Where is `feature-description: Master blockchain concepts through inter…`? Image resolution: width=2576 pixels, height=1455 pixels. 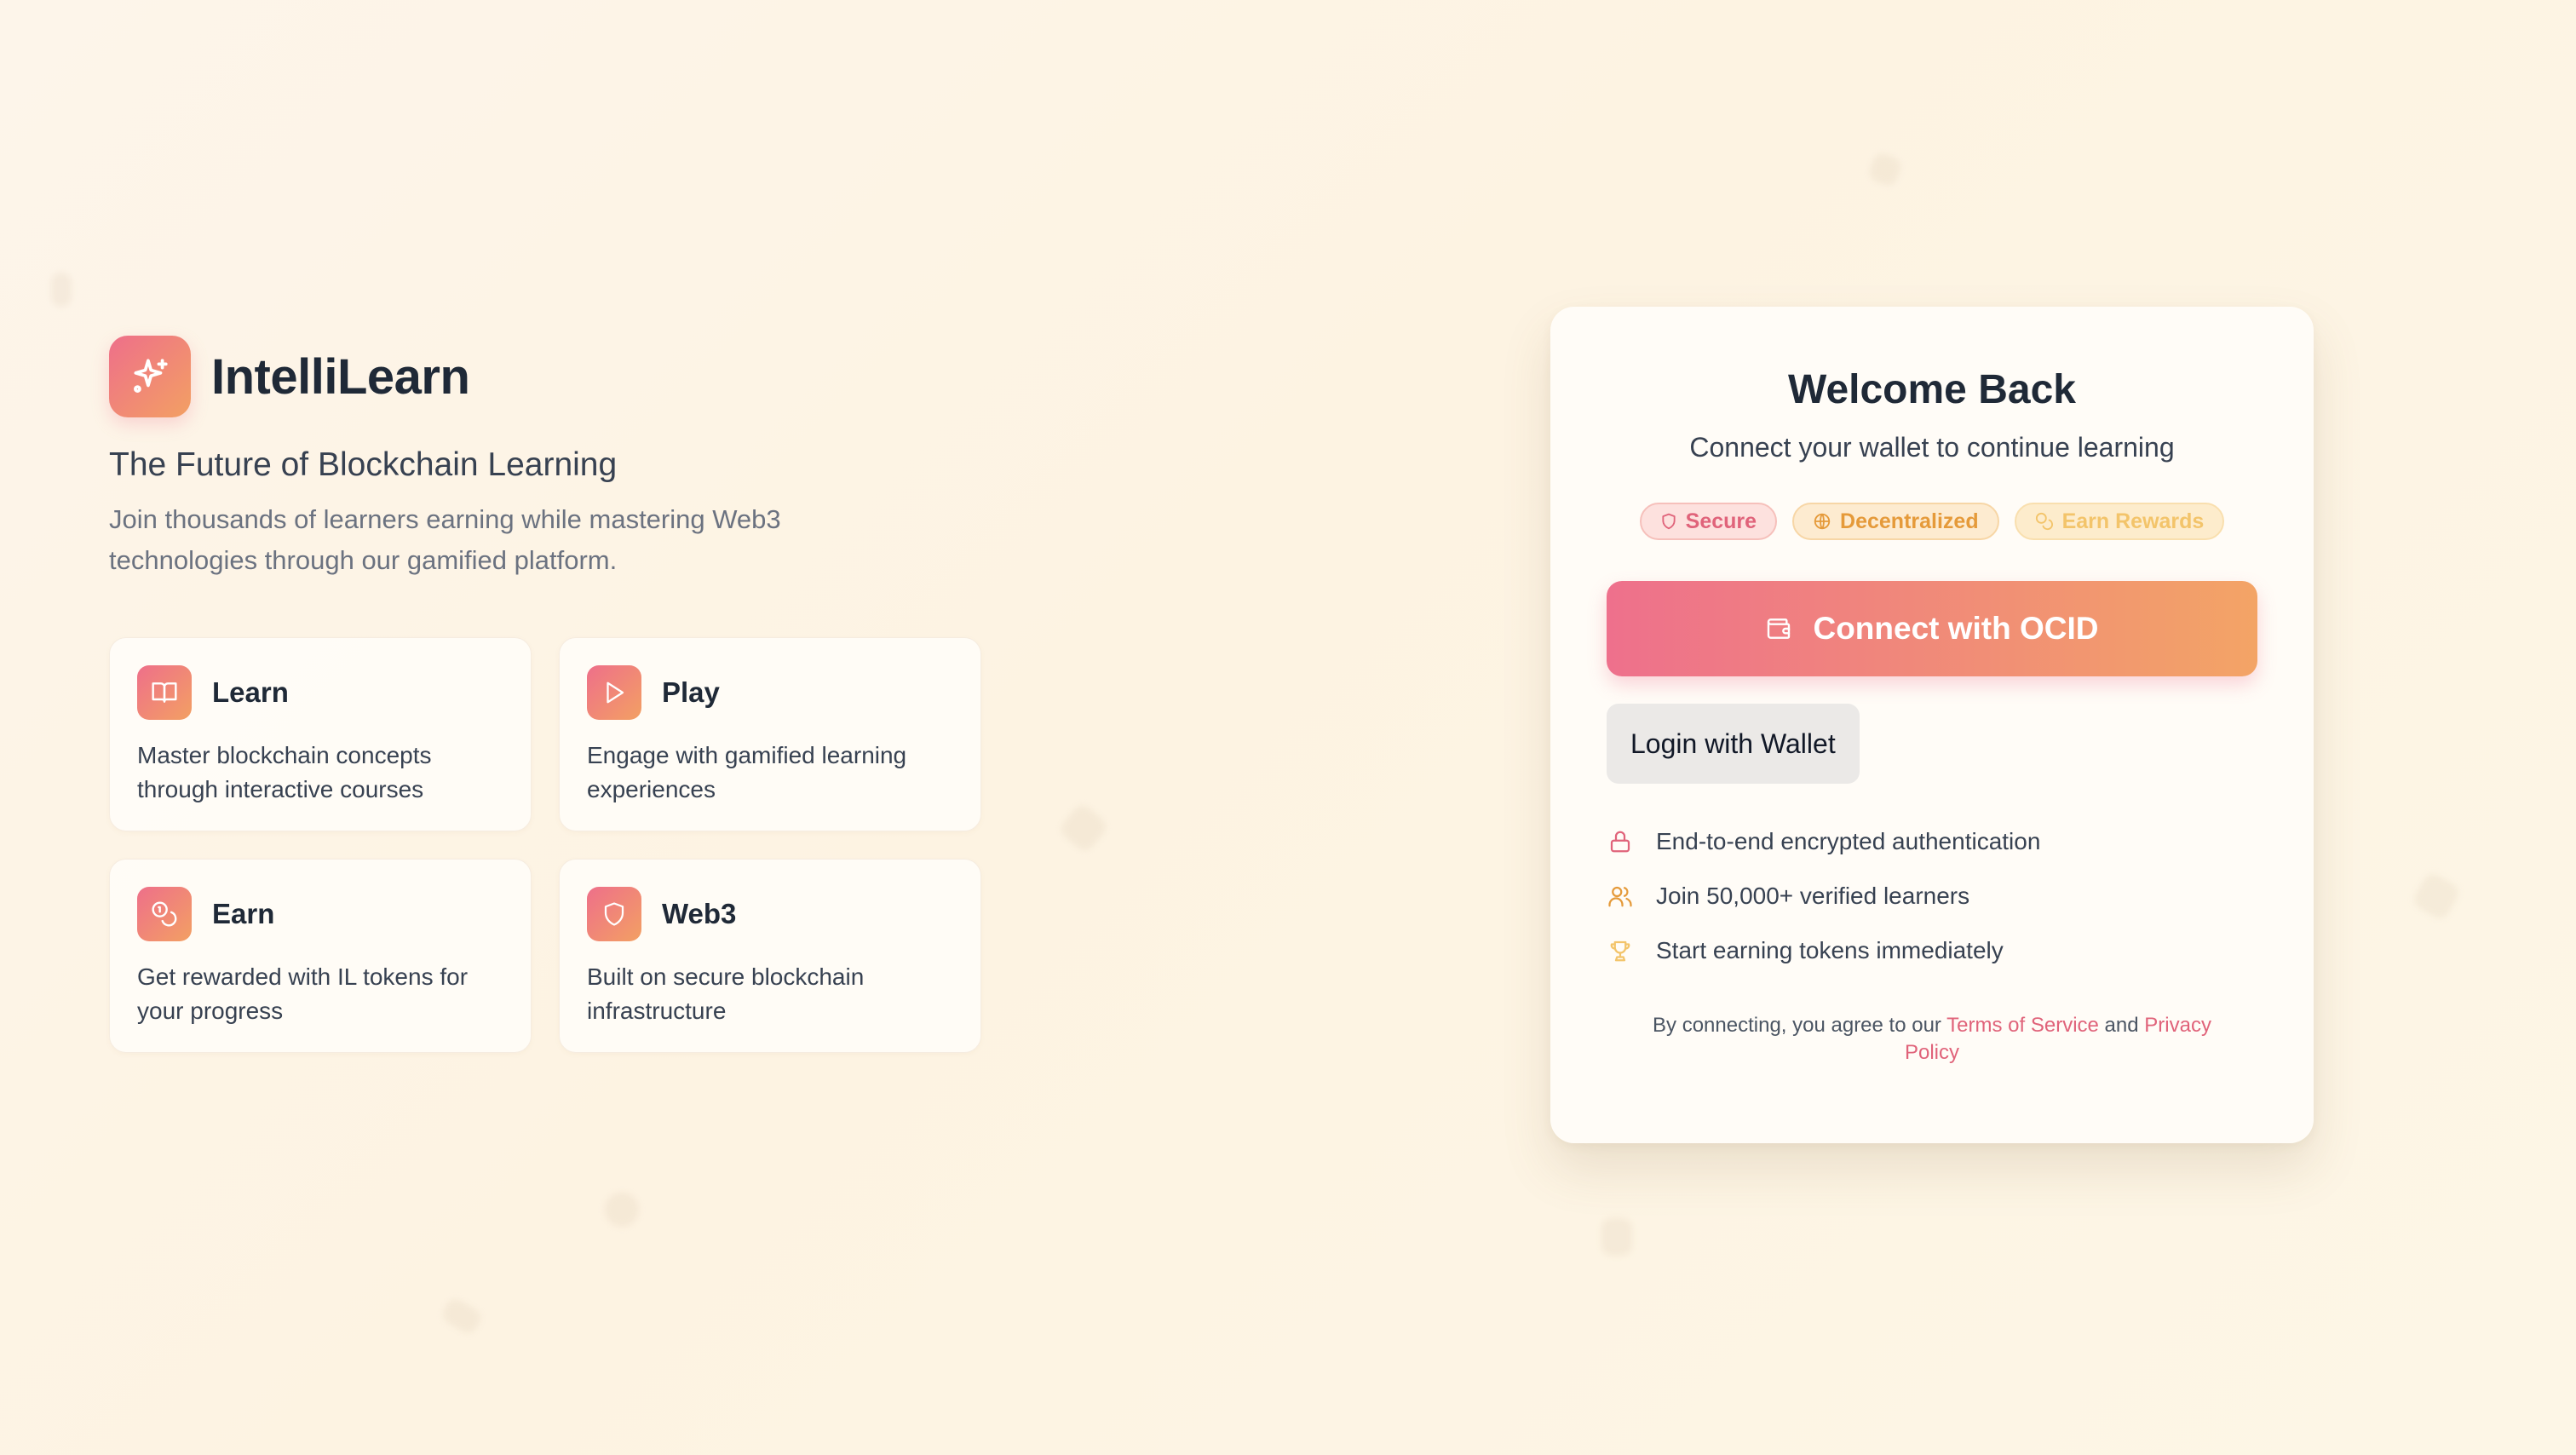
feature-description: Master blockchain concepts through inter… is located at coordinates (284, 772).